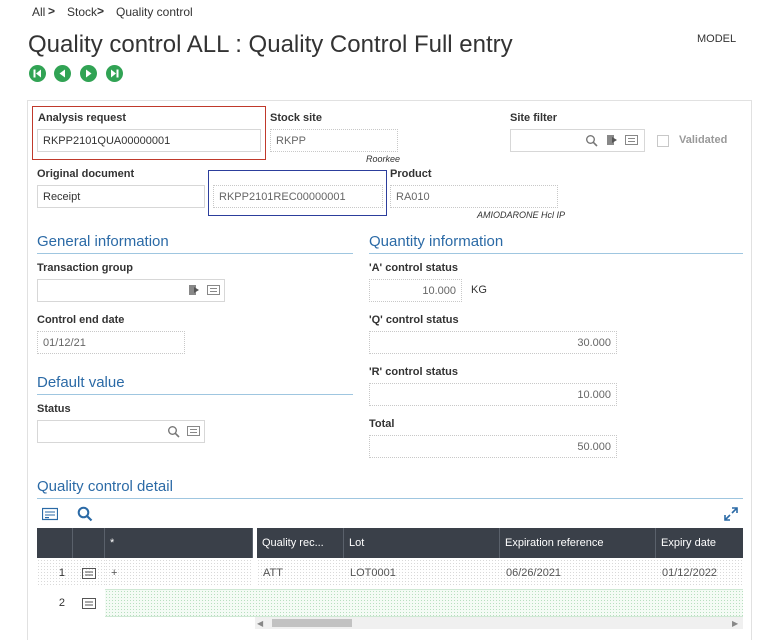 Image resolution: width=763 pixels, height=640 pixels. What do you see at coordinates (474, 196) in the screenshot?
I see `product-field: RA010` at bounding box center [474, 196].